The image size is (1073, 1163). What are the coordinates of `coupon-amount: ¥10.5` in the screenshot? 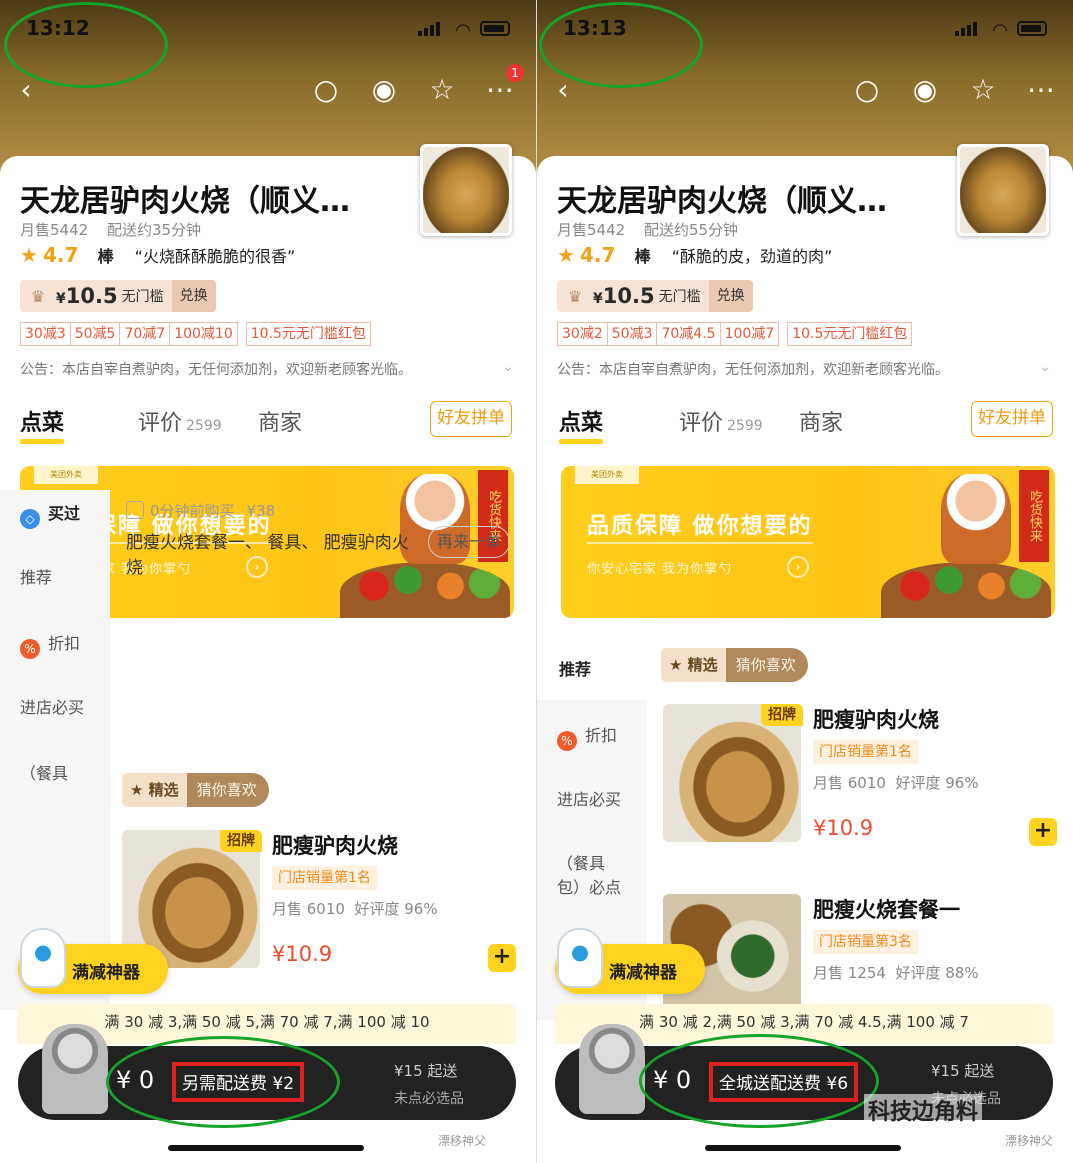 It's located at (87, 296).